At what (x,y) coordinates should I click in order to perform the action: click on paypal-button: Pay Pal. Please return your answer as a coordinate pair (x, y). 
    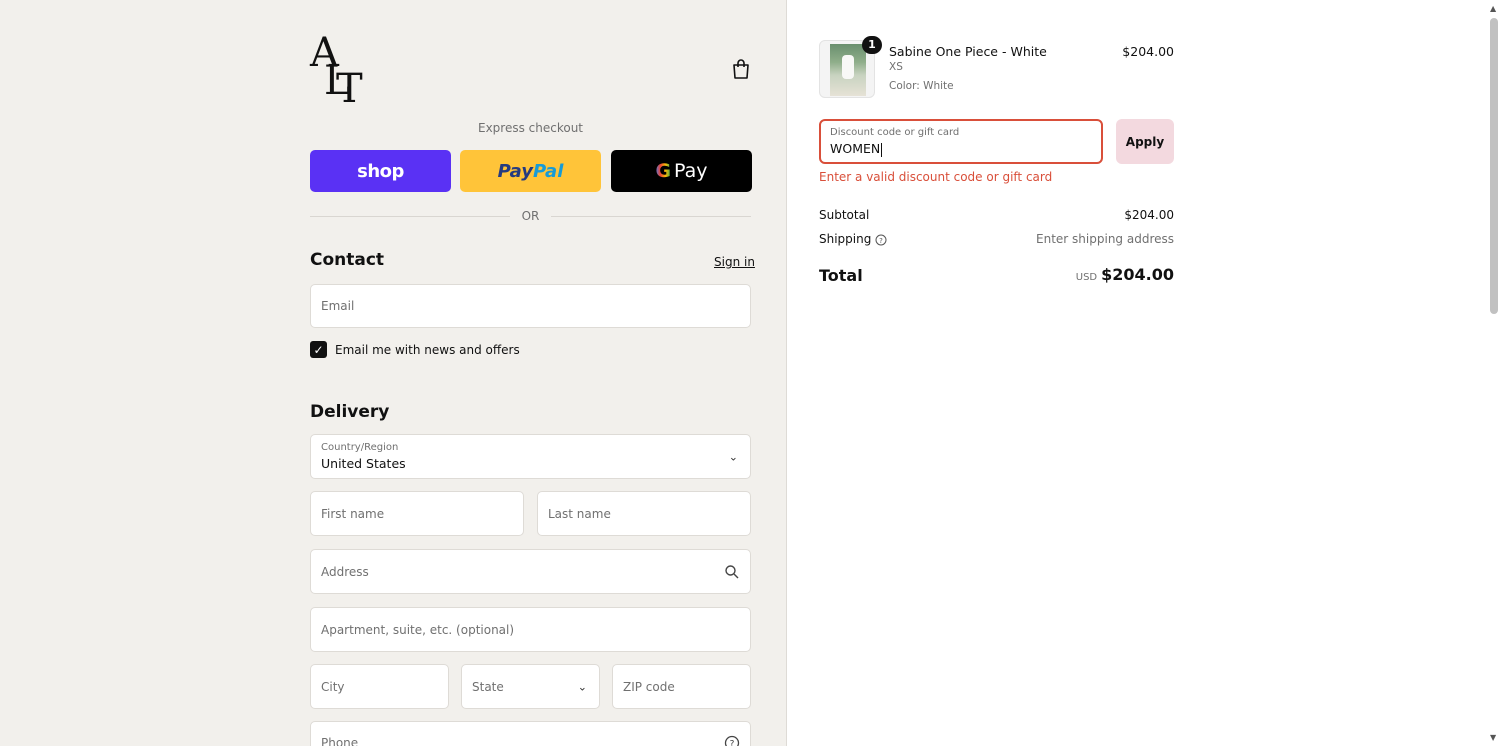
    Looking at the image, I should click on (530, 171).